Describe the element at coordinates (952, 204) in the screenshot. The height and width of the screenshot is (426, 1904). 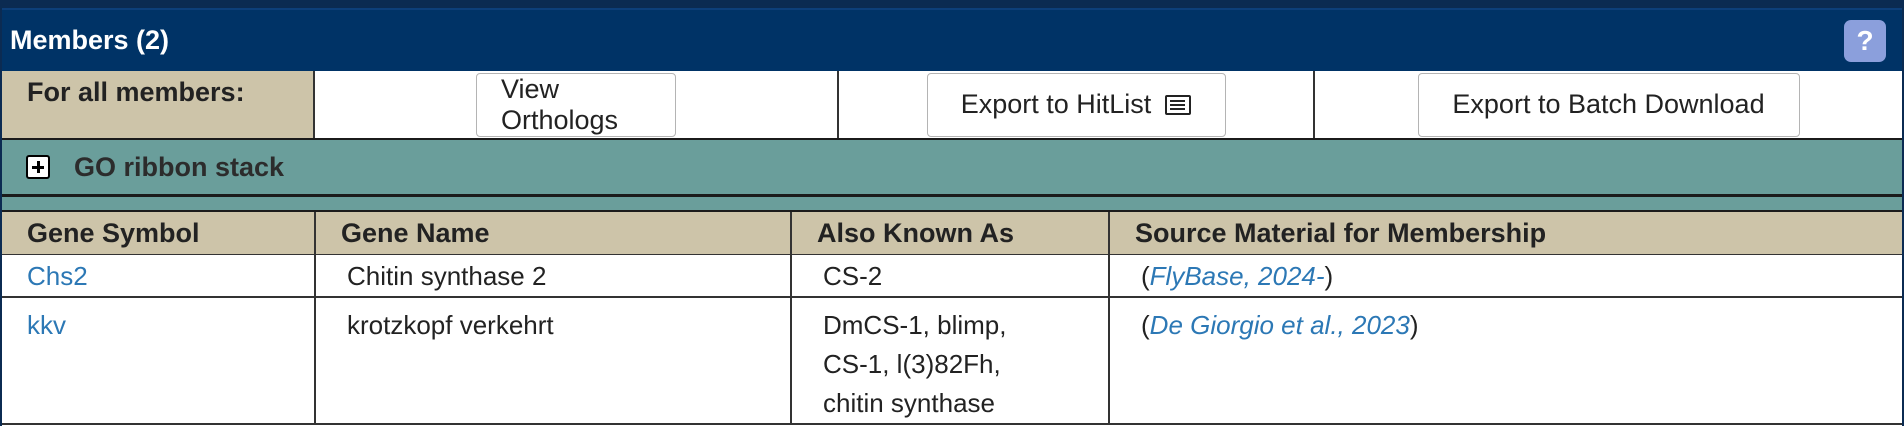
I see `divider-strip` at that location.